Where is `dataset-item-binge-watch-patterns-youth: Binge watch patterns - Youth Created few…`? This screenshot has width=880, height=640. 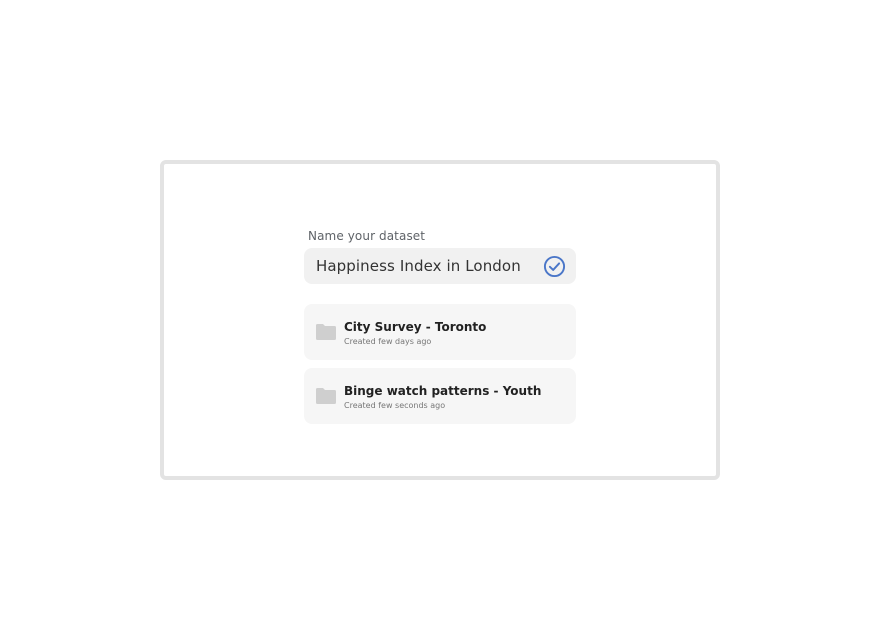 dataset-item-binge-watch-patterns-youth: Binge watch patterns - Youth Created few… is located at coordinates (440, 396).